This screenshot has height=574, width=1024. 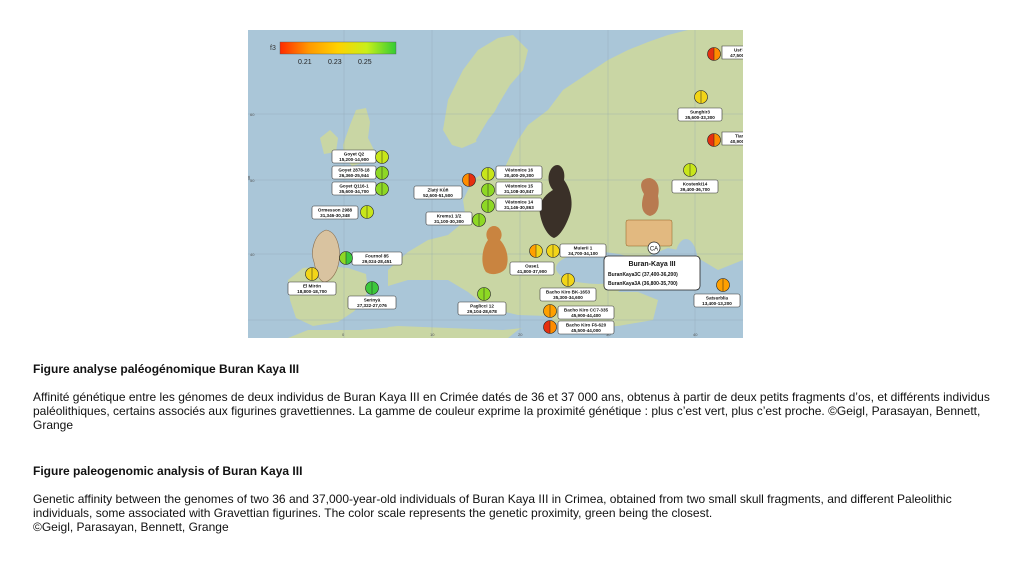 What do you see at coordinates (725, 53) in the screenshot?
I see `site-ust-ishim: Ust'-Ishim47,500-42,600` at bounding box center [725, 53].